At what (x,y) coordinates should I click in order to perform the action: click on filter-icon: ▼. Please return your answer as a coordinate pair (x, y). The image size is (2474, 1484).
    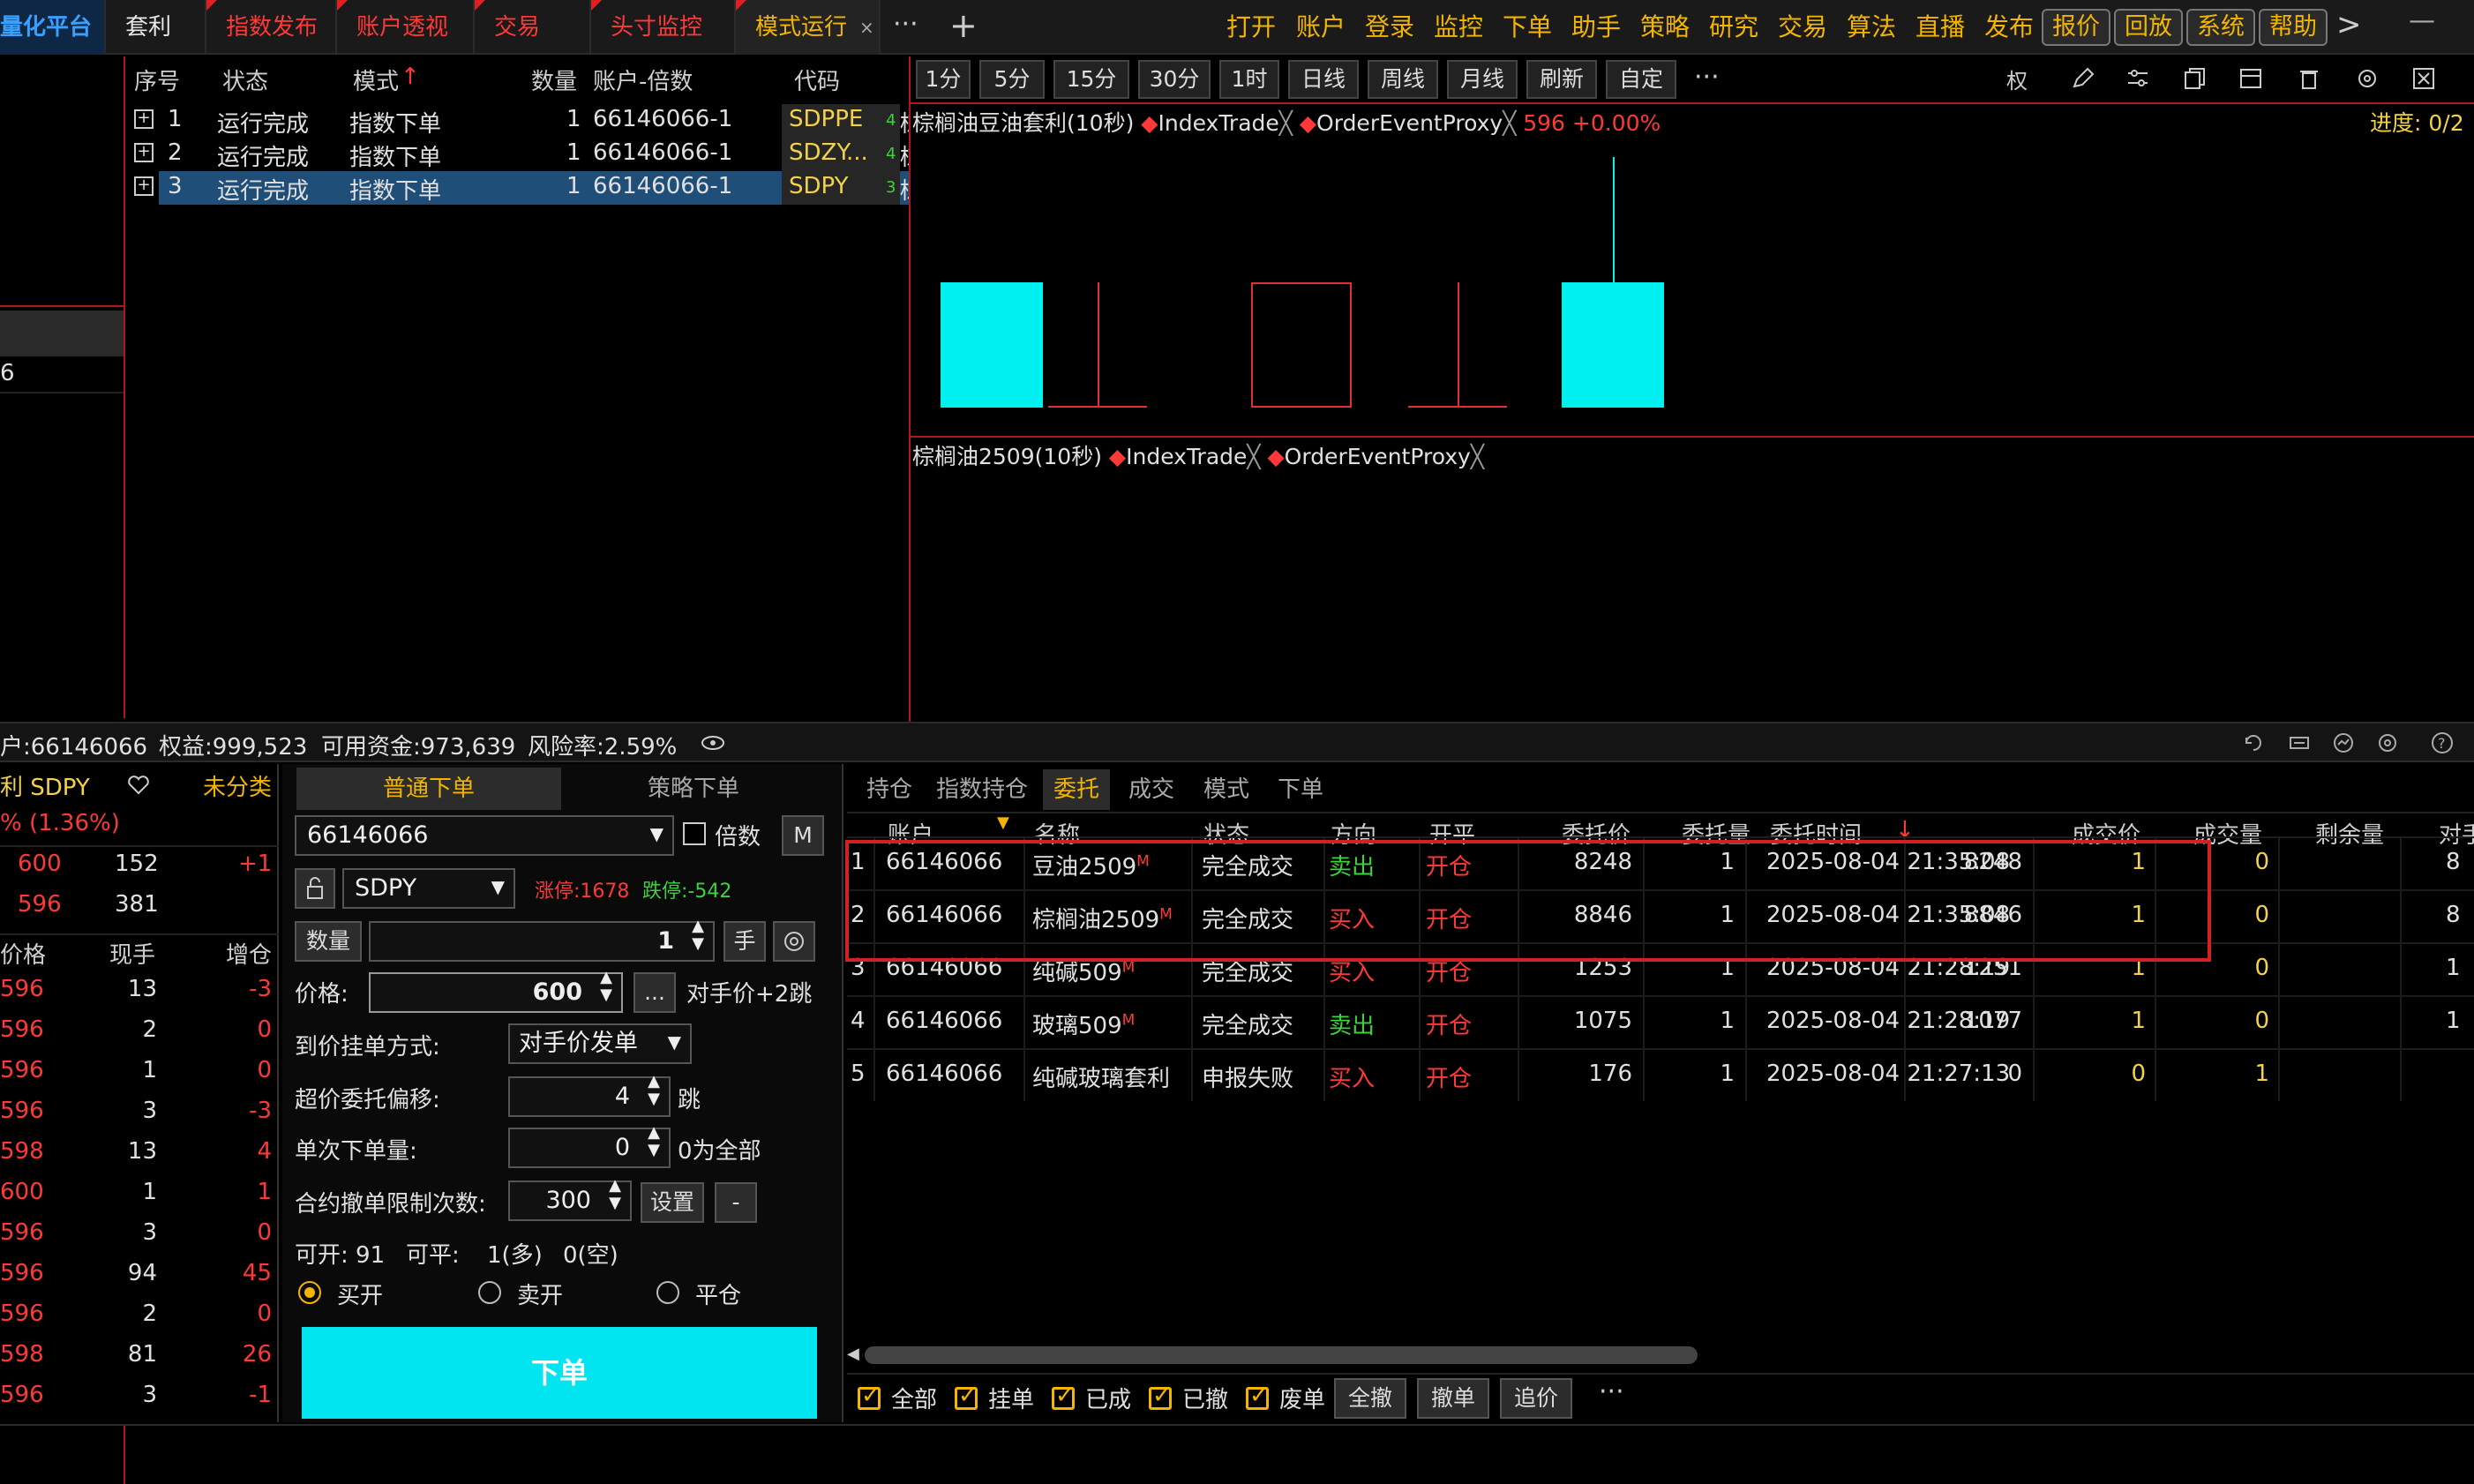
    Looking at the image, I should click on (1003, 822).